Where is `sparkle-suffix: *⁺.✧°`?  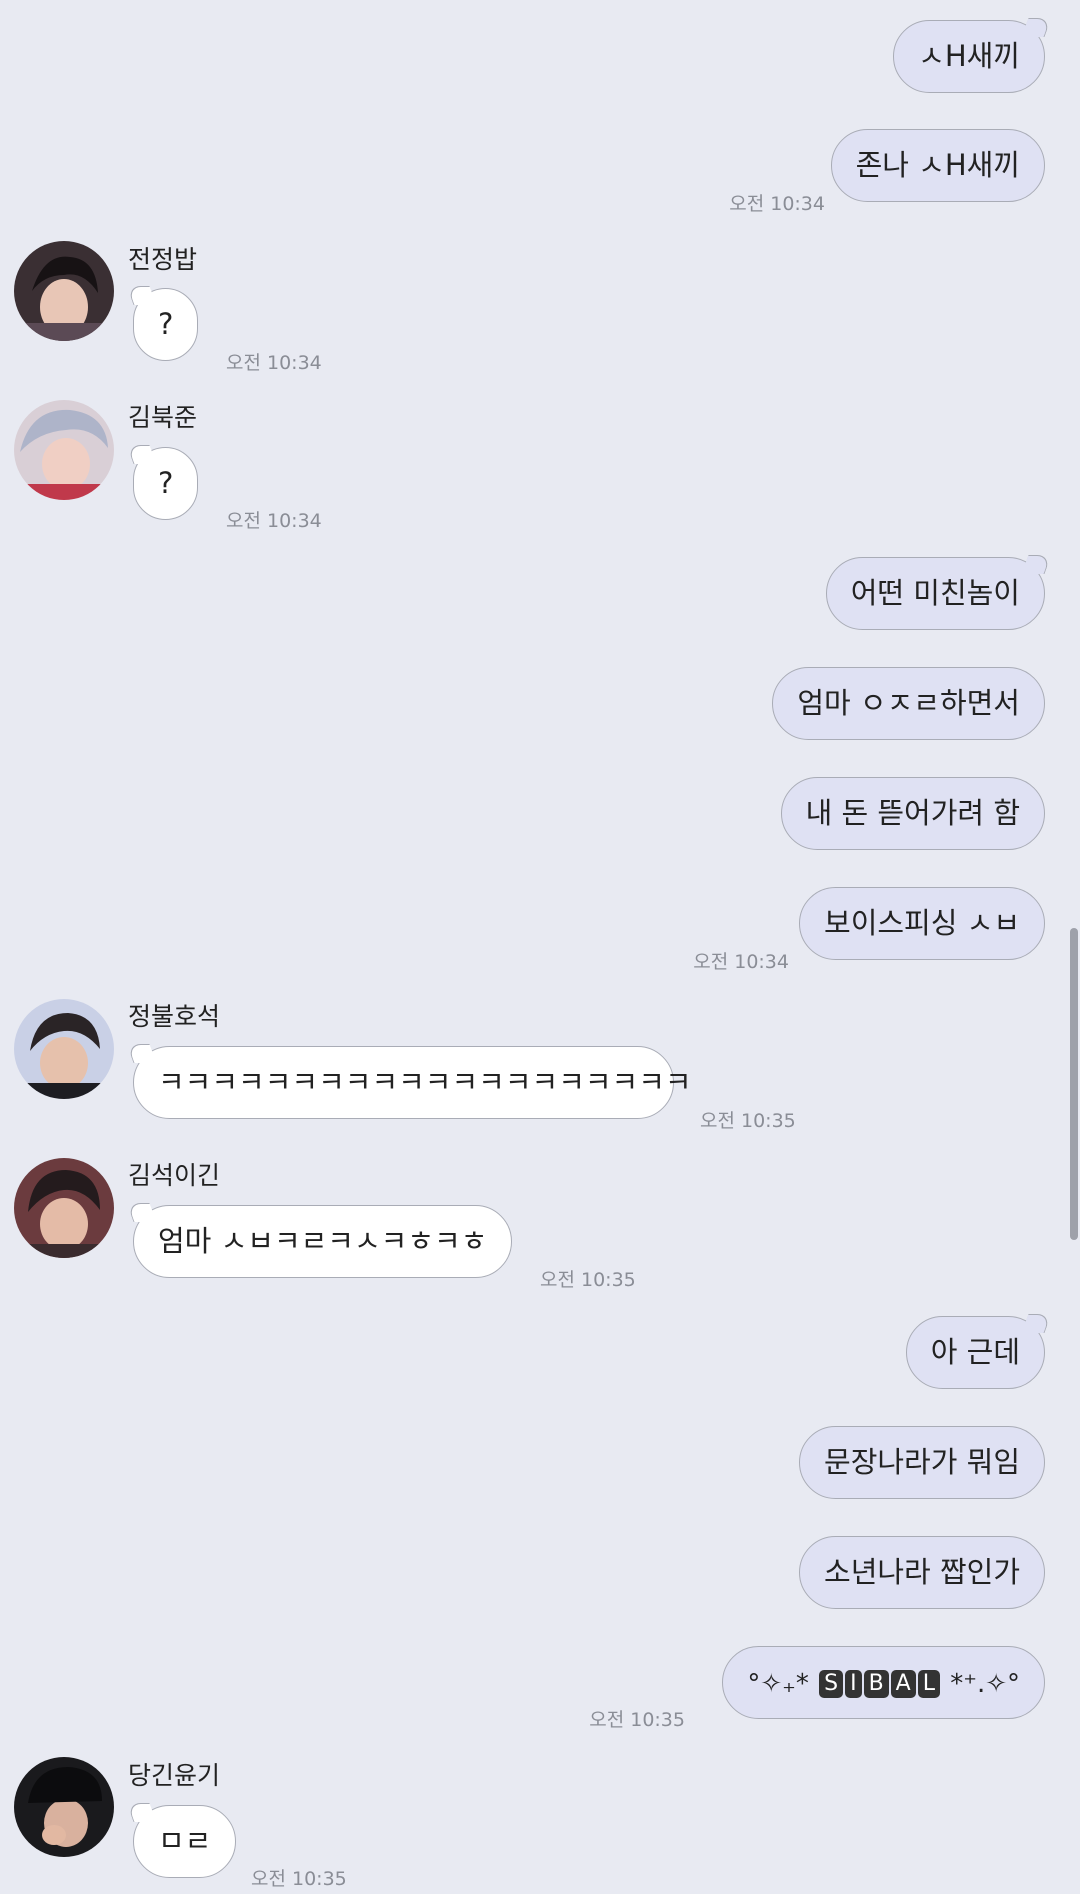 sparkle-suffix: *⁺.✧° is located at coordinates (985, 1684).